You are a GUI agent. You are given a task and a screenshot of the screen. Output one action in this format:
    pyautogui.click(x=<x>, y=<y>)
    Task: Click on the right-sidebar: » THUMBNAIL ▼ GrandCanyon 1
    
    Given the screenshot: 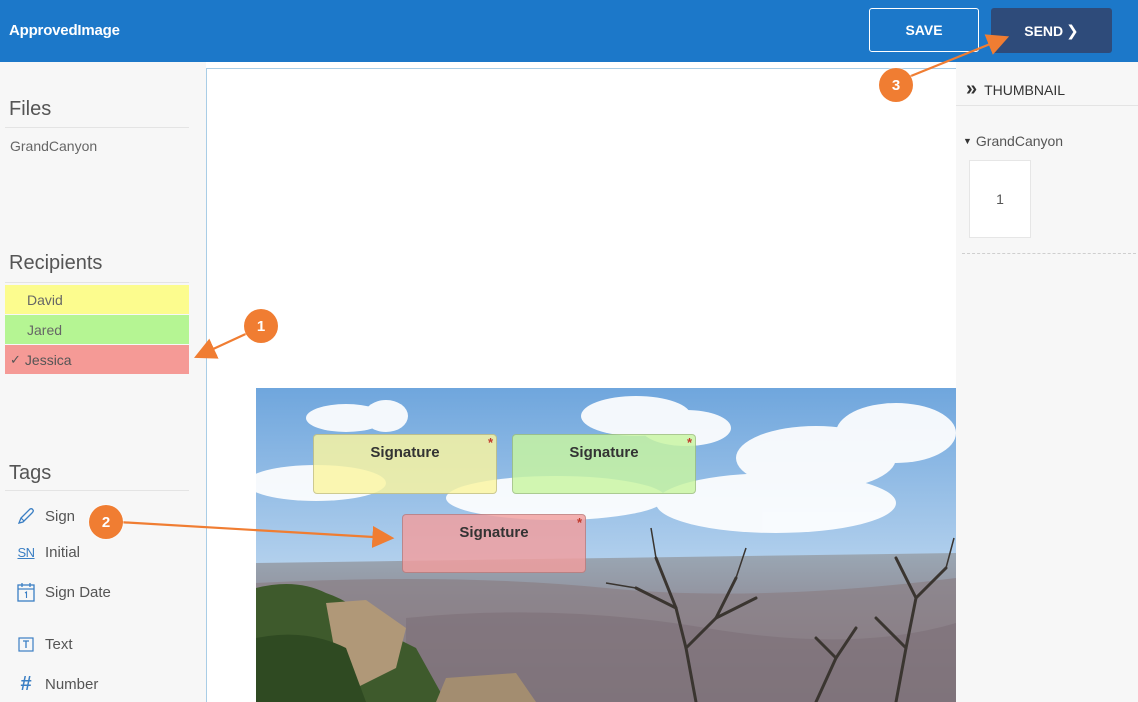 What is the action you would take?
    pyautogui.click(x=1047, y=382)
    